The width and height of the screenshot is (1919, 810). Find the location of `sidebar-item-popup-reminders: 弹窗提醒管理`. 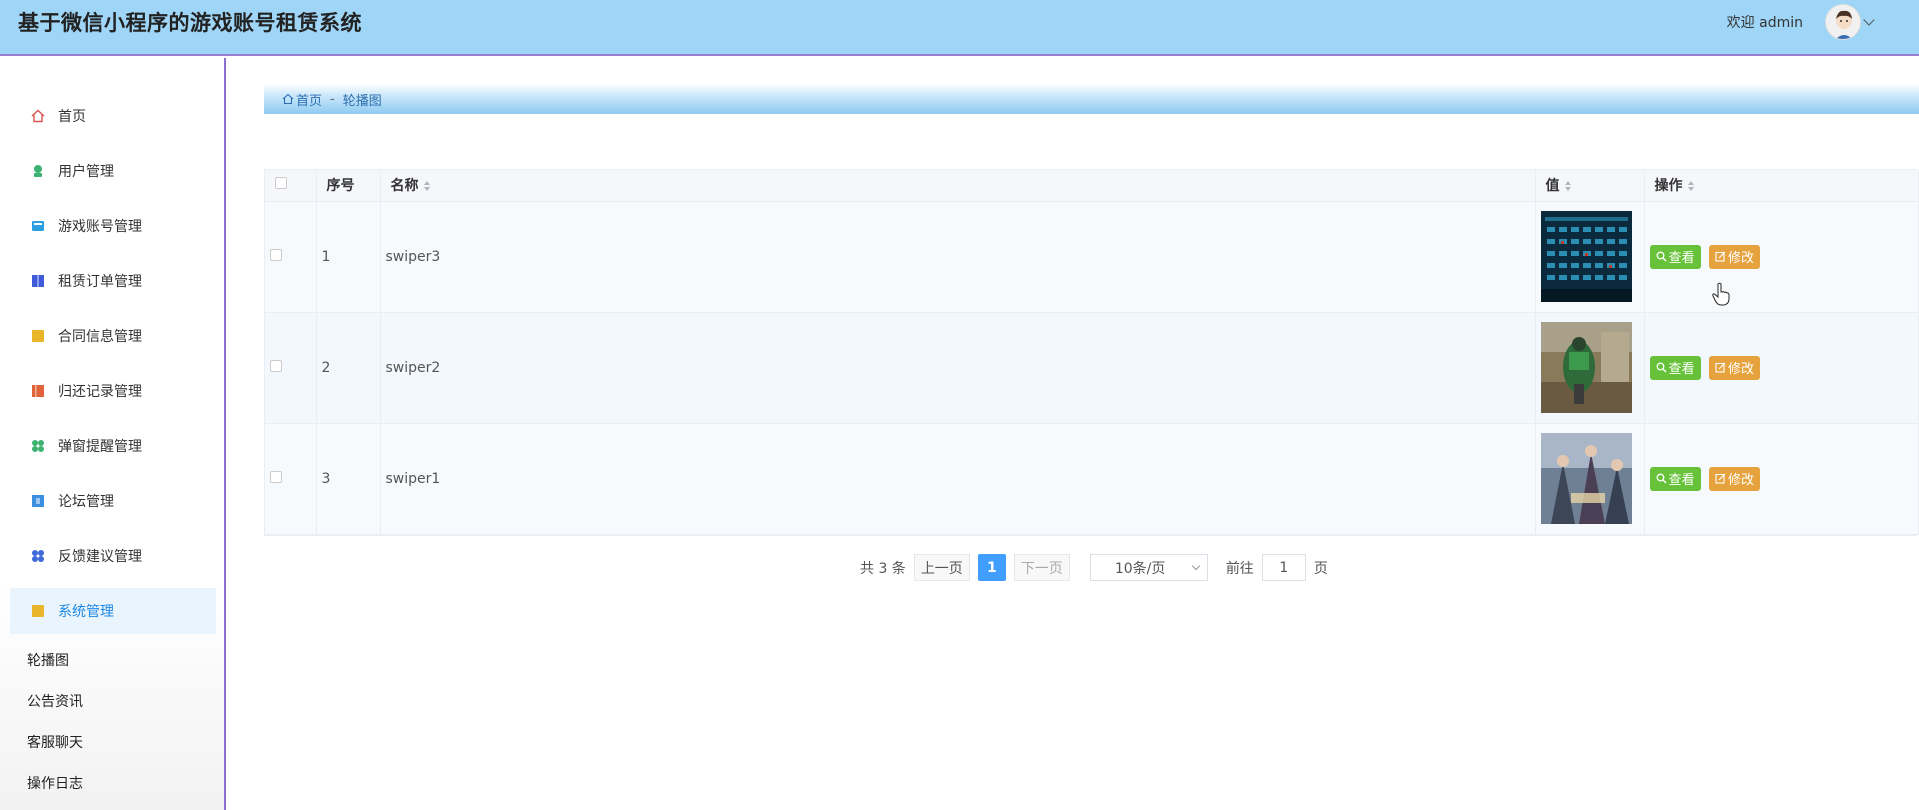

sidebar-item-popup-reminders: 弹窗提醒管理 is located at coordinates (113, 446).